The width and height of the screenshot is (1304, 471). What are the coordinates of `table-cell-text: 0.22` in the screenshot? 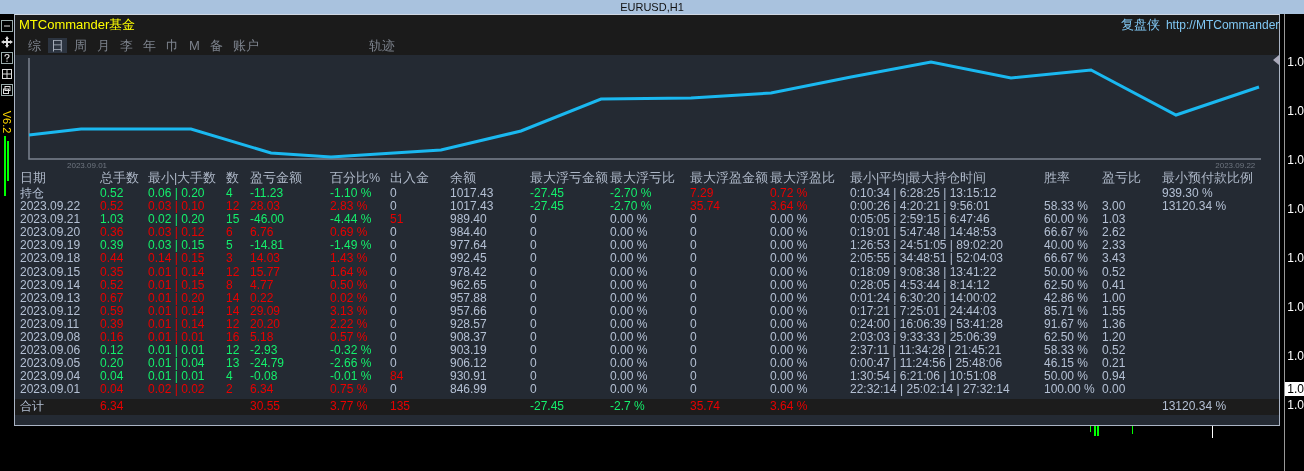 It's located at (262, 298).